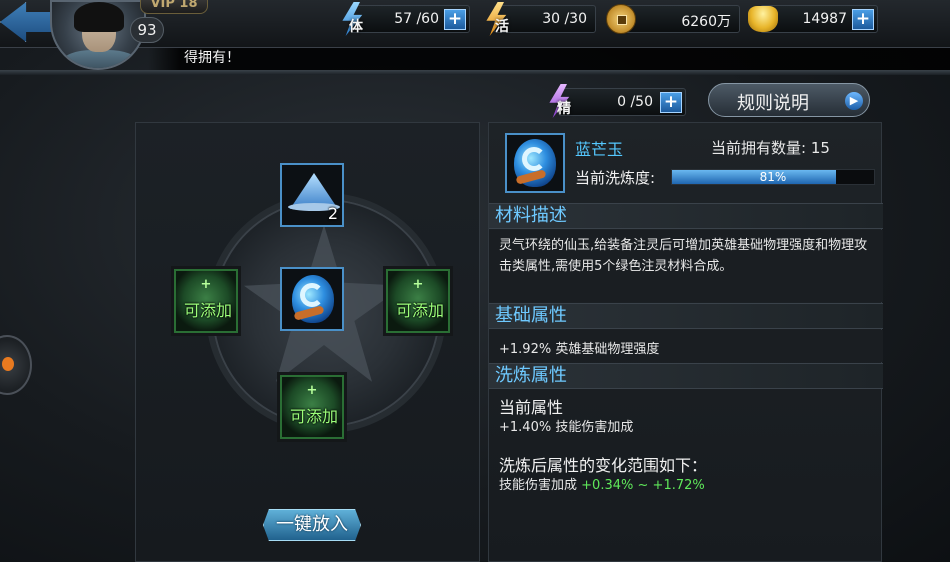 This screenshot has height=562, width=950. What do you see at coordinates (566, 427) in the screenshot?
I see `current-attr-value: +1.40% 技能伤害加成` at bounding box center [566, 427].